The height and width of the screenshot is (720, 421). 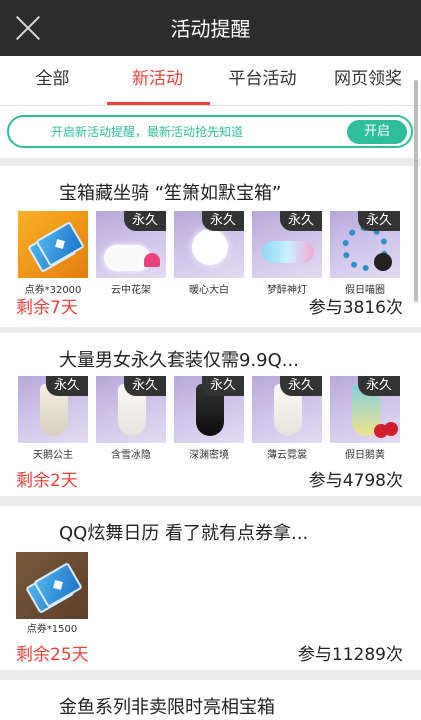 I want to click on heart-icon, so click(x=152, y=260).